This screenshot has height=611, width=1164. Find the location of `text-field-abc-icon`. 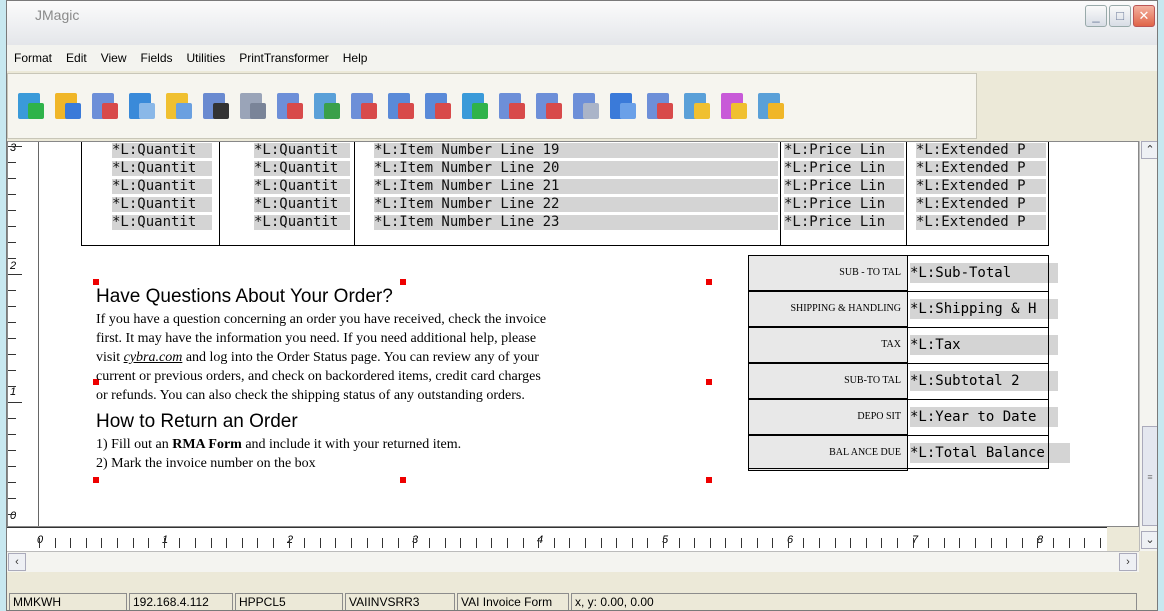

text-field-abc-icon is located at coordinates (326, 106).